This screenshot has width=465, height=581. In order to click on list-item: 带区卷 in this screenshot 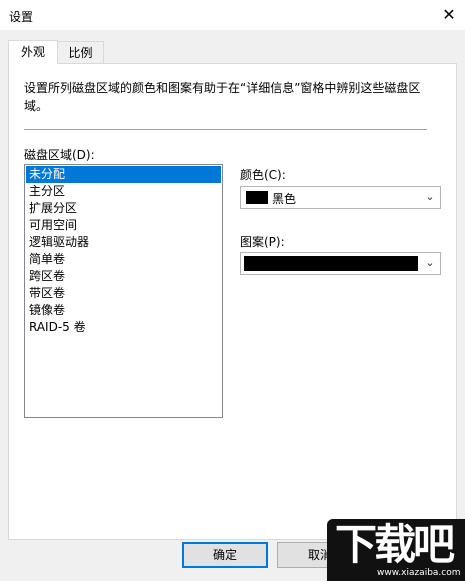, I will do `click(123, 293)`.